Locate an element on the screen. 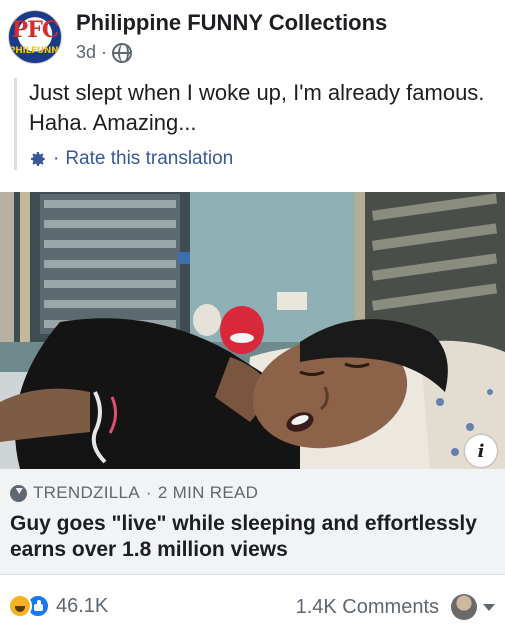 This screenshot has height=640, width=505. lightning-icon is located at coordinates (18, 493).